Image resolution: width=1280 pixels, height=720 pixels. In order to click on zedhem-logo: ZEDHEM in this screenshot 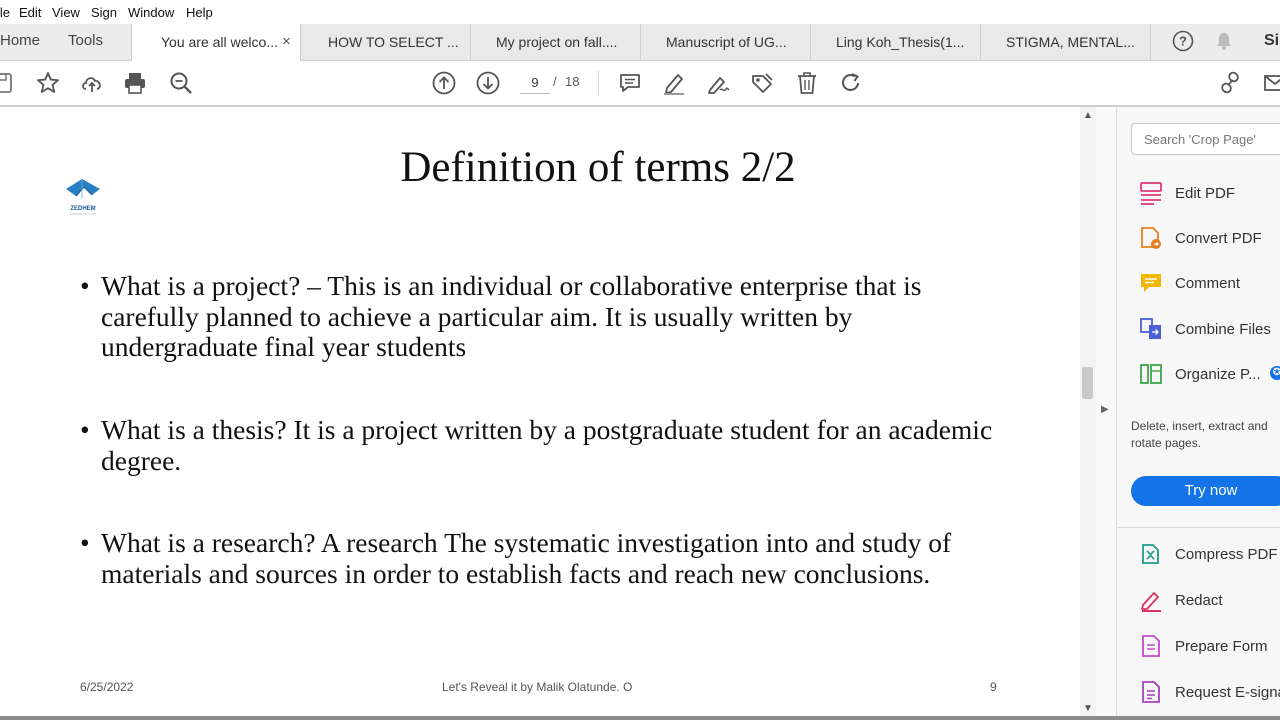, I will do `click(83, 197)`.